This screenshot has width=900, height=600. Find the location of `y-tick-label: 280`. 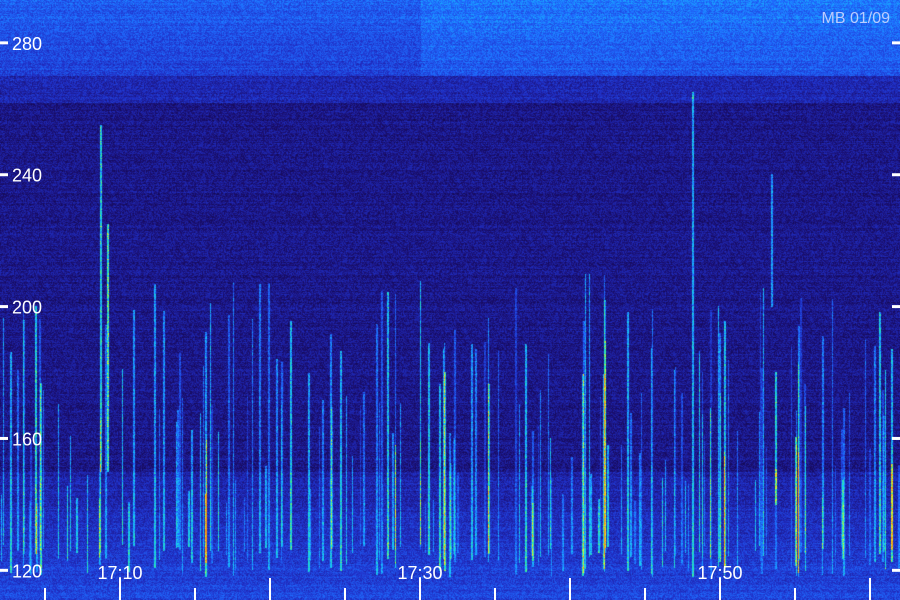

y-tick-label: 280 is located at coordinates (27, 44).